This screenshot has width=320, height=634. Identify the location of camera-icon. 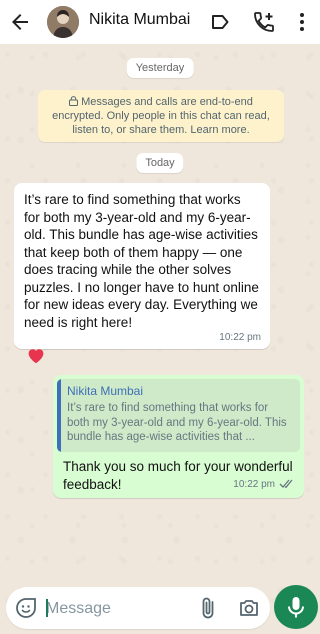
(249, 608).